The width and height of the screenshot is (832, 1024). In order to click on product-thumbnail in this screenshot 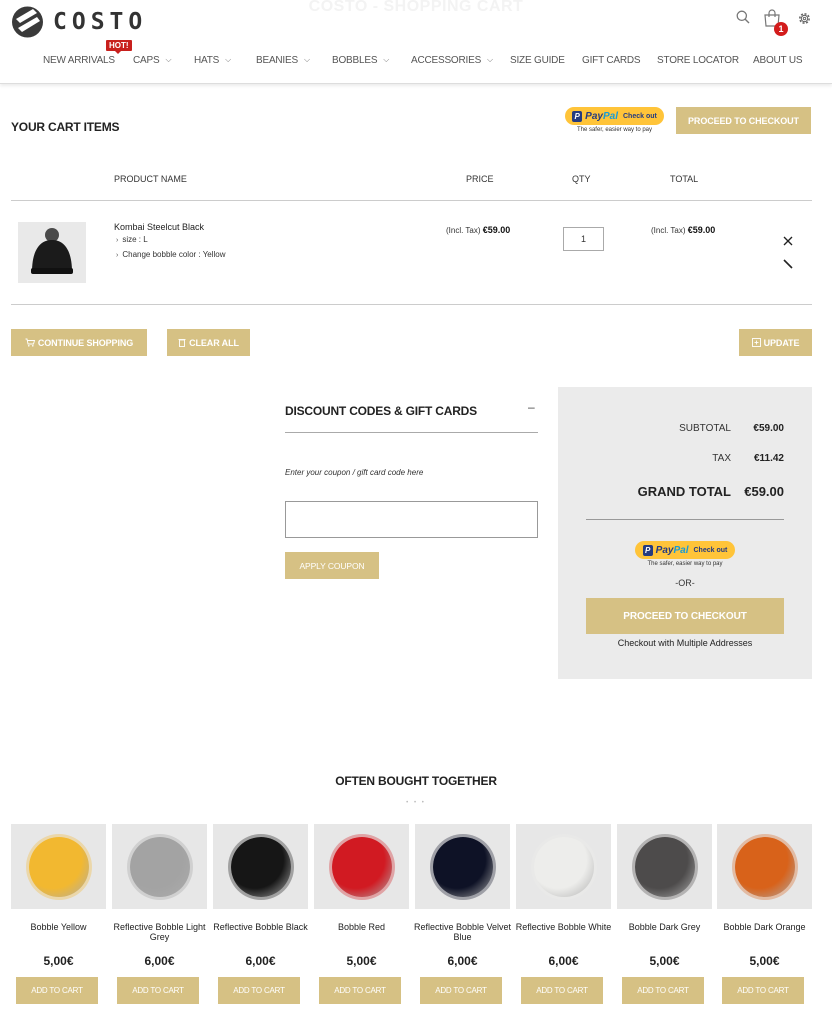, I will do `click(52, 252)`.